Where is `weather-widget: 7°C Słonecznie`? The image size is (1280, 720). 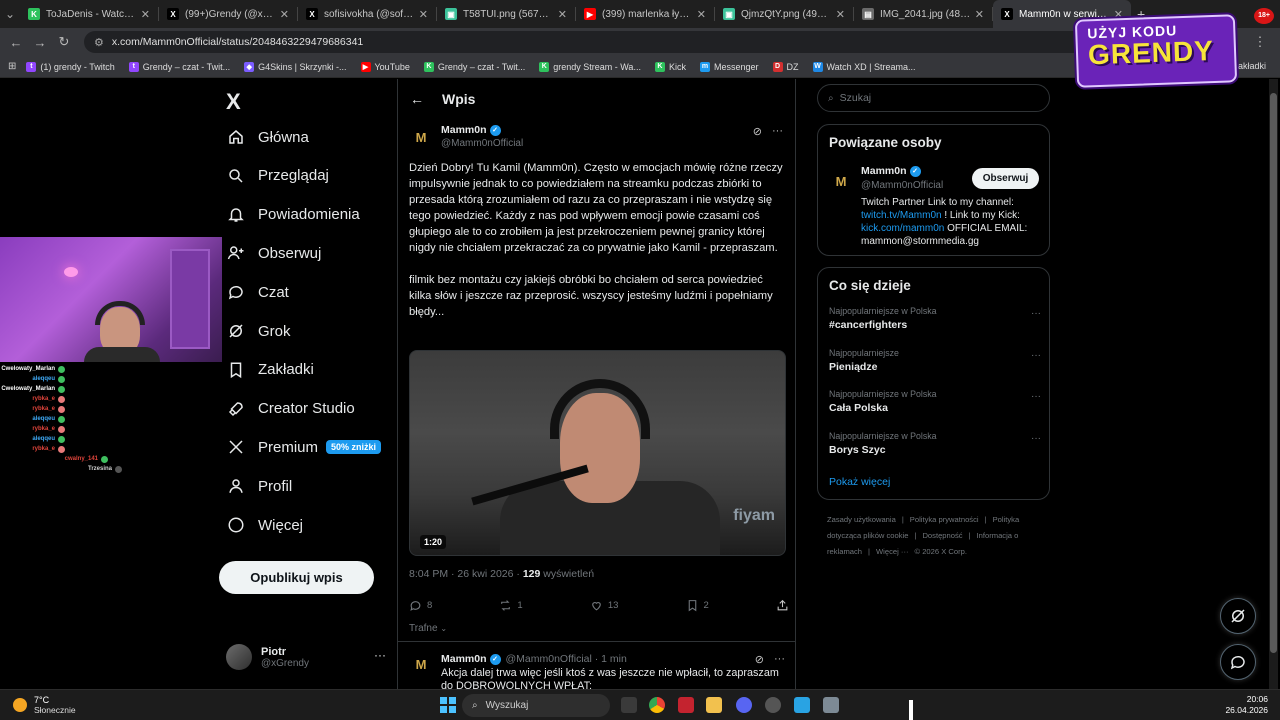
weather-widget: 7°C Słonecznie is located at coordinates (44, 705).